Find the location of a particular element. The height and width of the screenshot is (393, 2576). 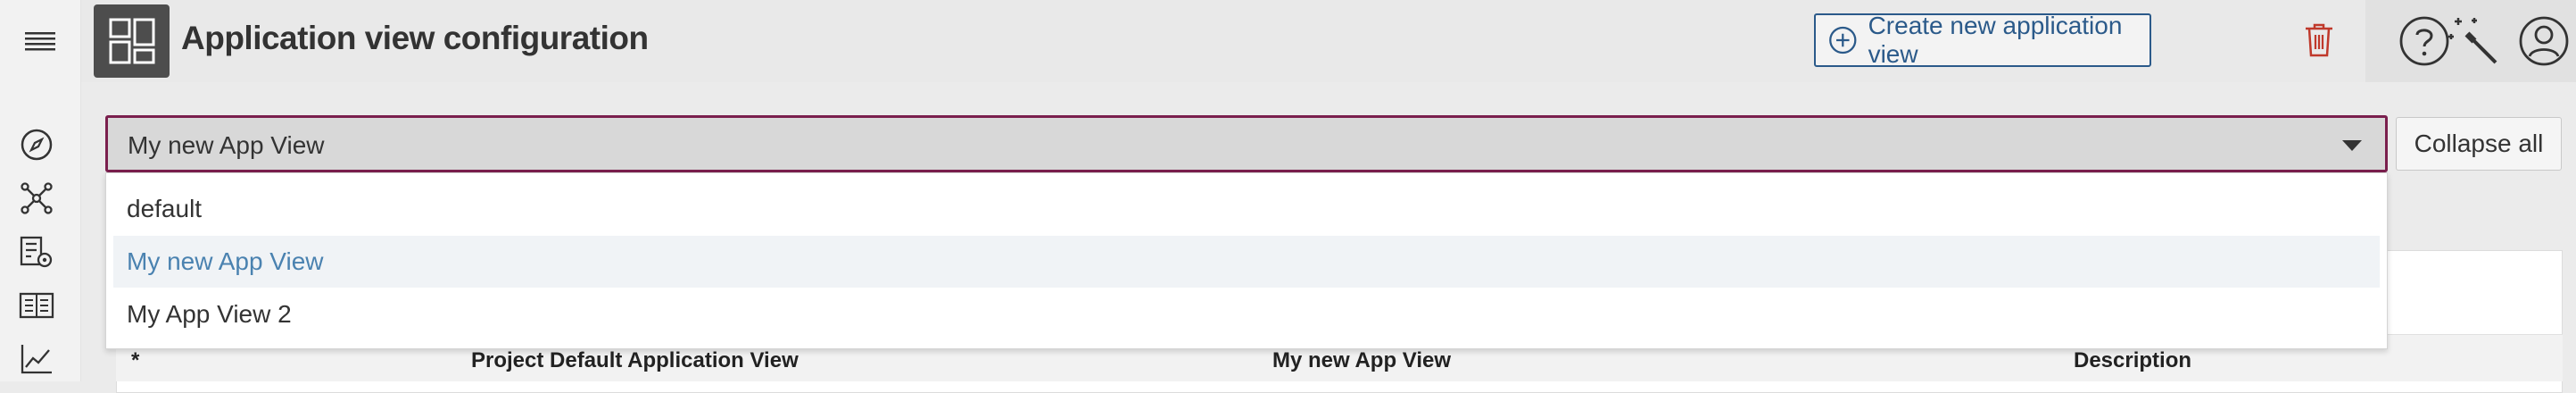

book-icon is located at coordinates (36, 305).